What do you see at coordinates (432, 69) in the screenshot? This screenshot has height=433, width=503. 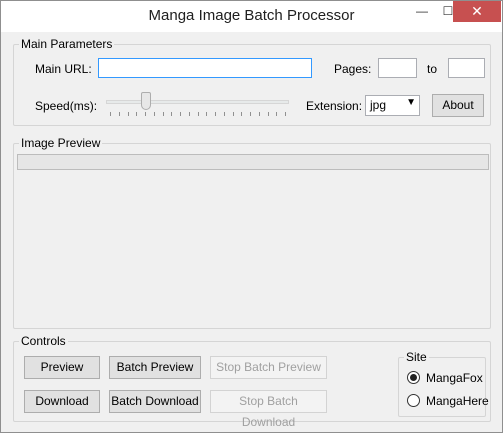 I see `to-label: to` at bounding box center [432, 69].